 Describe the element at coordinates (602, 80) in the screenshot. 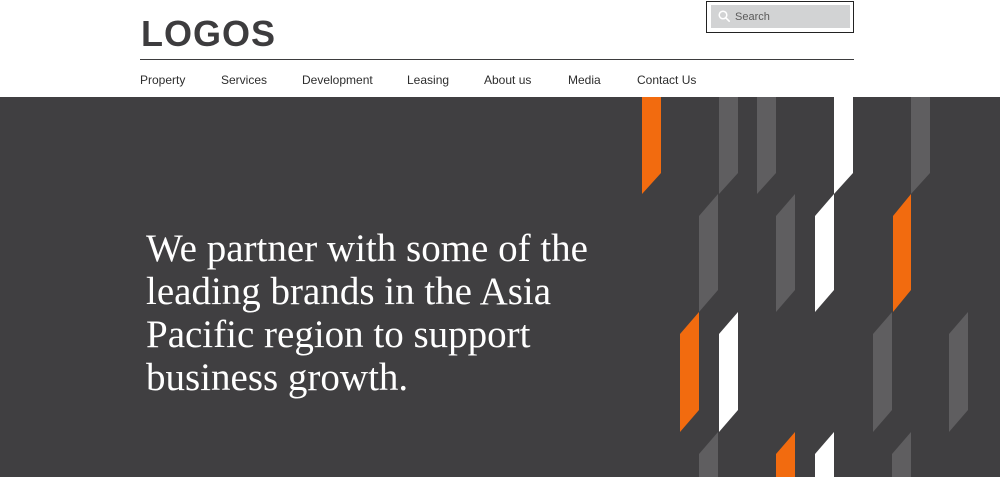

I see `nav-item-media: Media` at that location.